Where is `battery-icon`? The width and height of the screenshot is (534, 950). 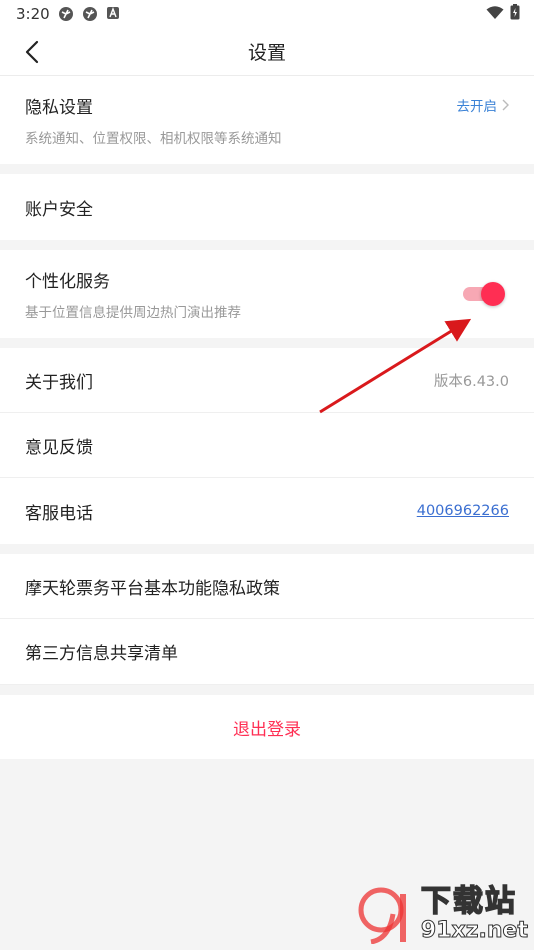 battery-icon is located at coordinates (515, 14).